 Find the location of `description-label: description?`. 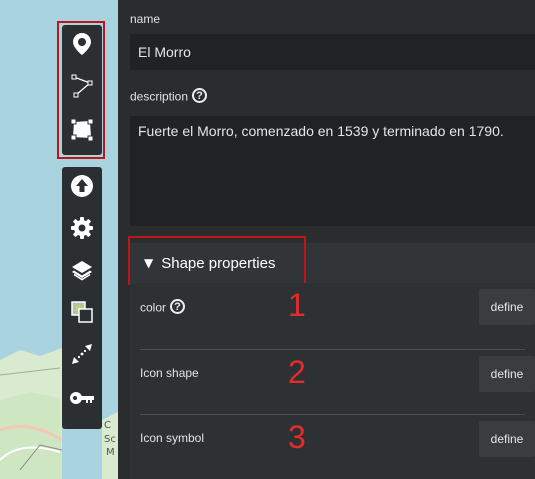

description-label: description? is located at coordinates (169, 96).